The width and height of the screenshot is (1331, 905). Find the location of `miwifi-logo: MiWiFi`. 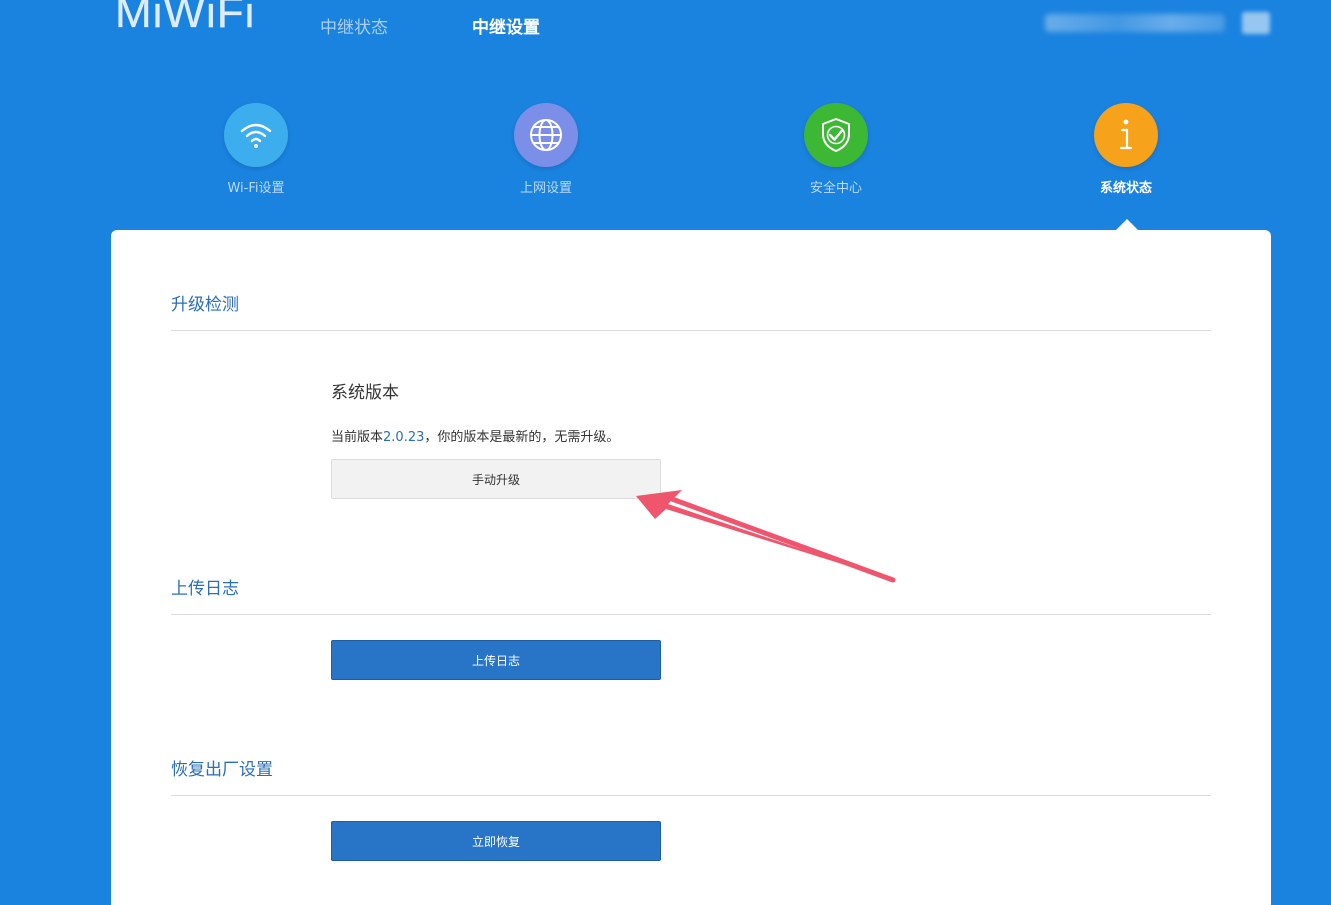

miwifi-logo: MiWiFi is located at coordinates (185, 19).